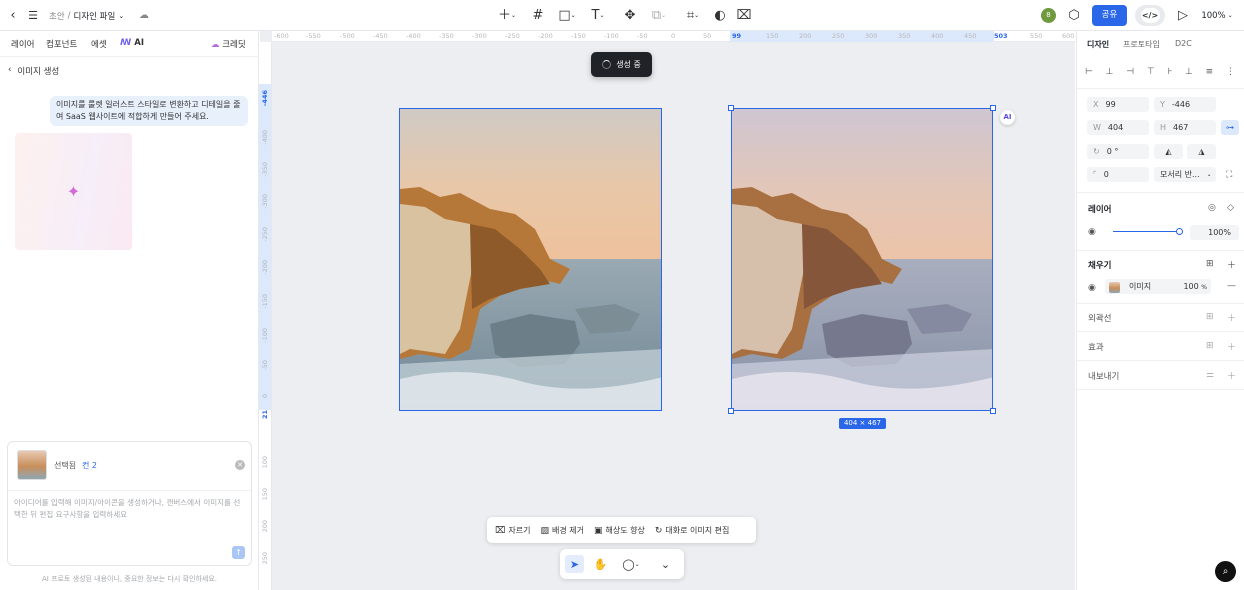 The image size is (1244, 590). What do you see at coordinates (1146, 231) in the screenshot?
I see `opacity-slider` at bounding box center [1146, 231].